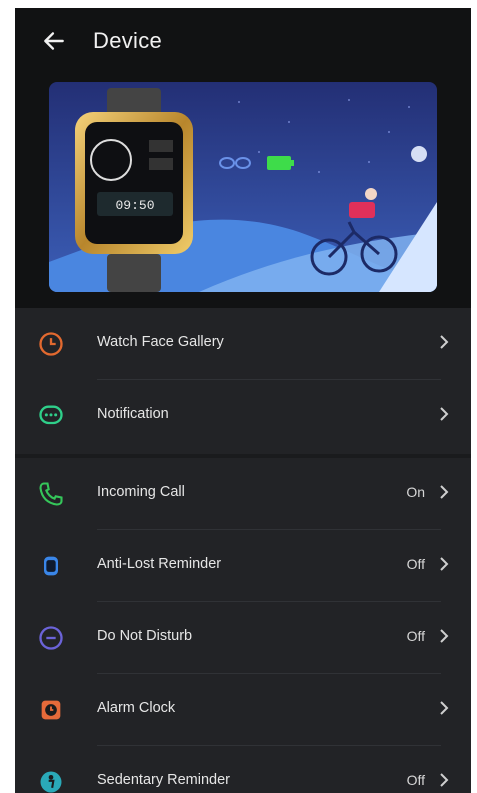 This screenshot has width=477, height=793. Describe the element at coordinates (243, 344) in the screenshot. I see `settings-row-watch-face-gallery: Watch Face Gallery` at that location.